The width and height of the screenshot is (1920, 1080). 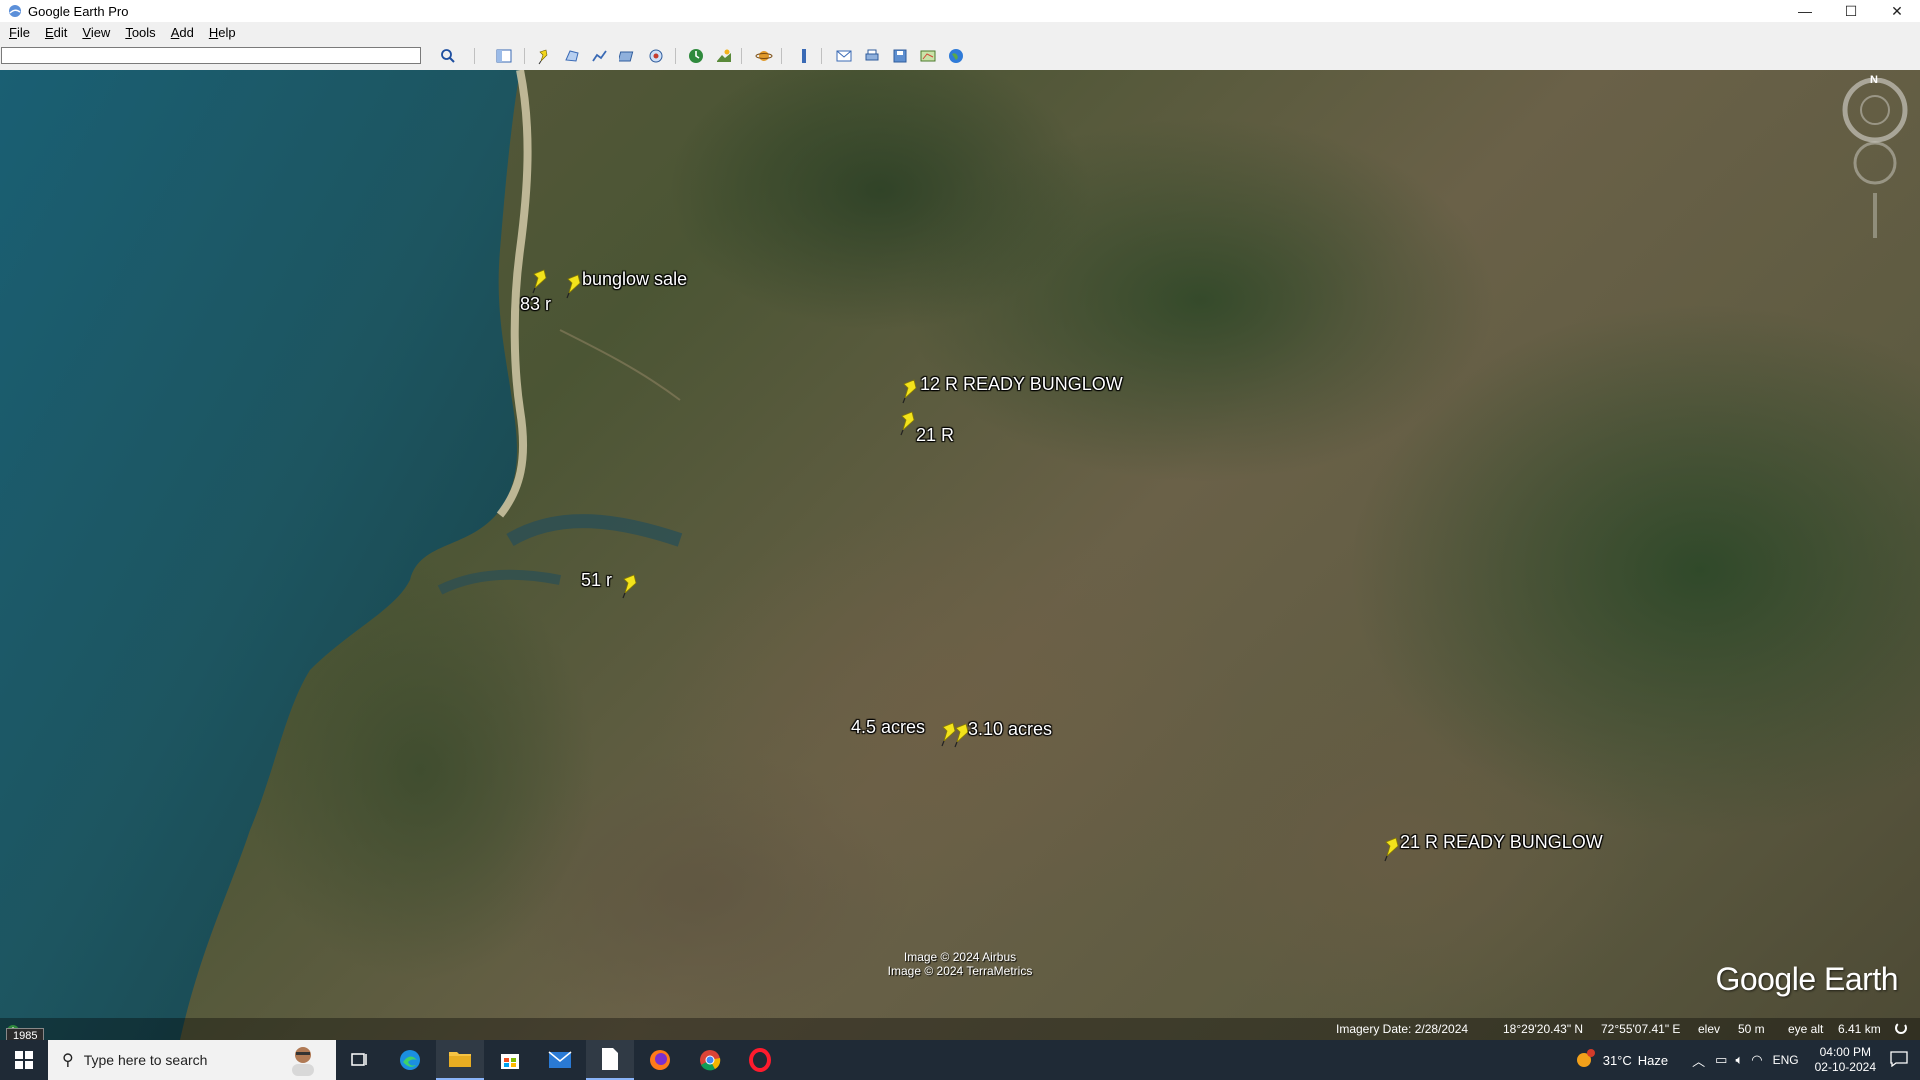 What do you see at coordinates (68, 1060) in the screenshot?
I see `search-icon: ⚲` at bounding box center [68, 1060].